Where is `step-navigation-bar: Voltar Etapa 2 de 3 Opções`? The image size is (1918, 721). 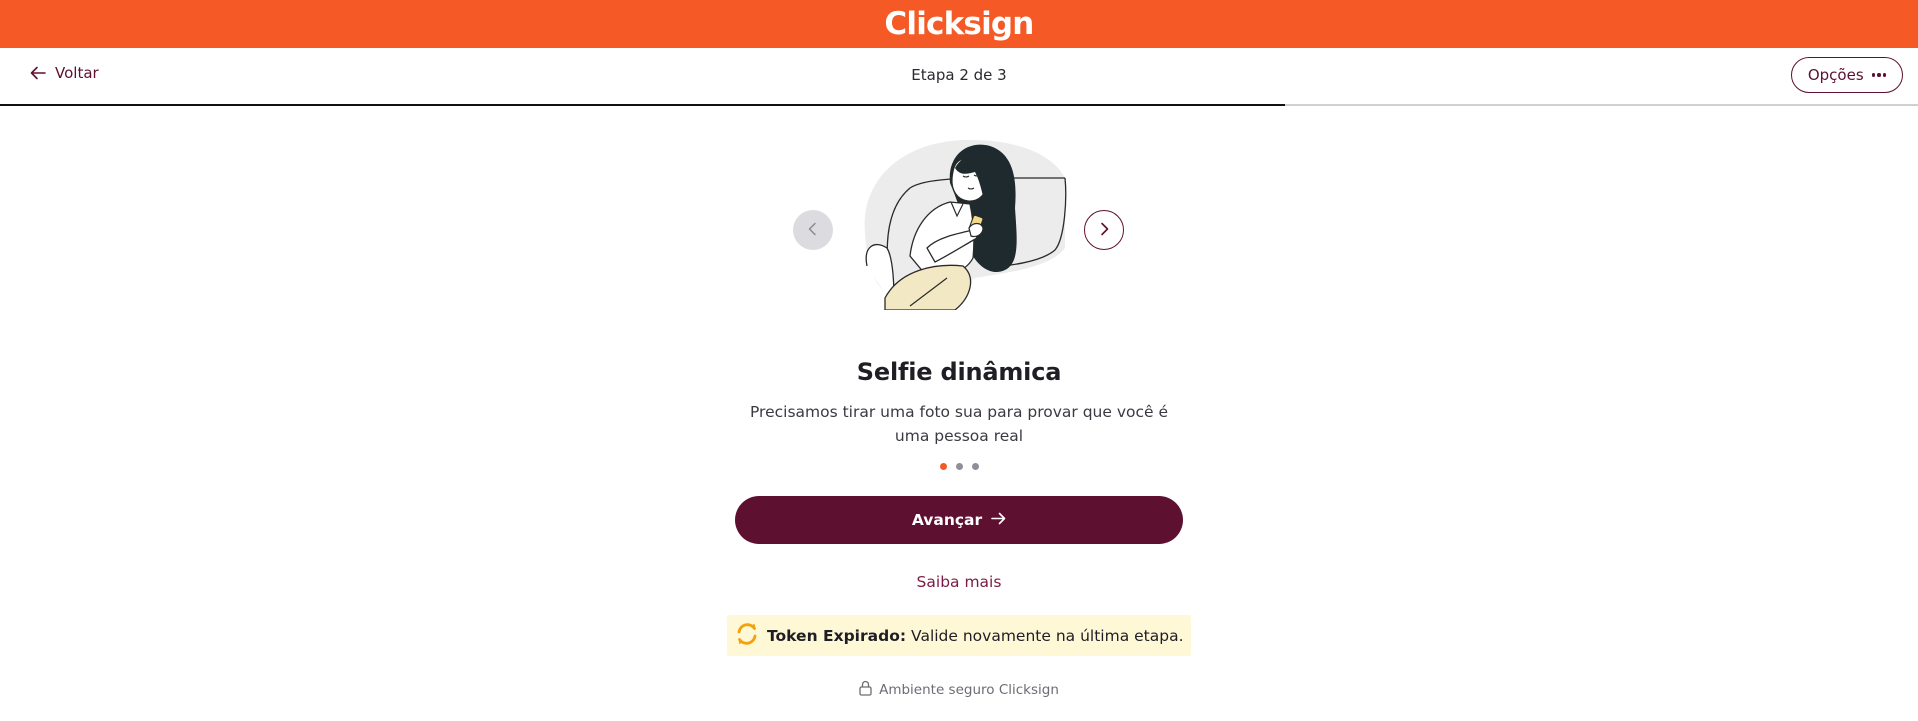 step-navigation-bar: Voltar Etapa 2 de 3 Opções is located at coordinates (959, 76).